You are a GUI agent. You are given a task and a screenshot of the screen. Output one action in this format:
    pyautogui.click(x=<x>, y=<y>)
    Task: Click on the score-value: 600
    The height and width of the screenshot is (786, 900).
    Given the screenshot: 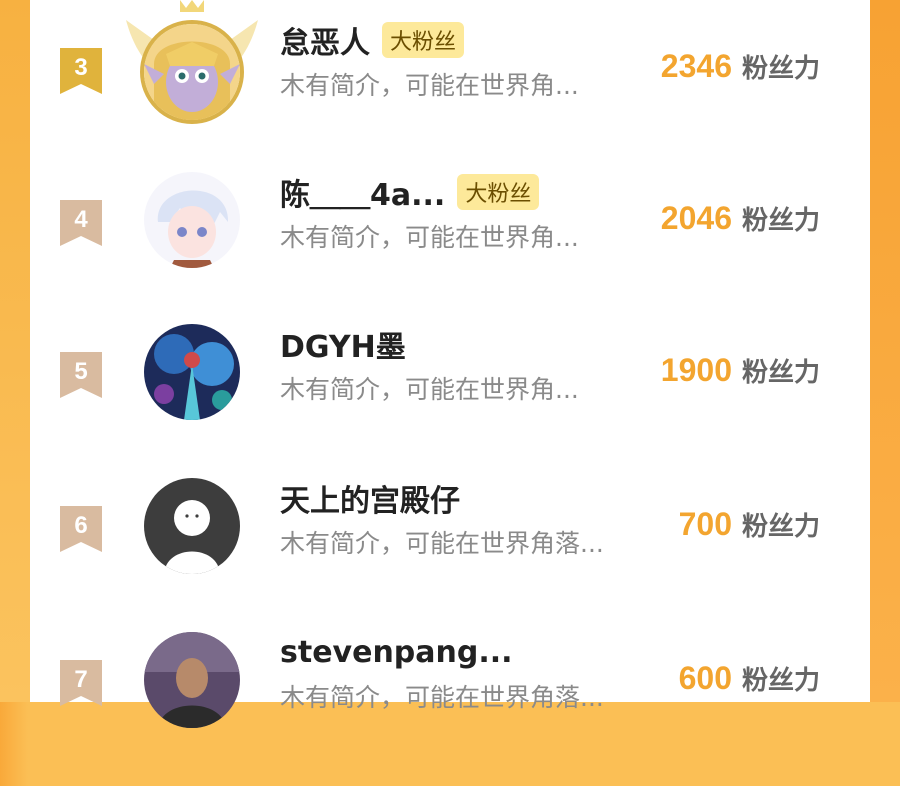 What is the action you would take?
    pyautogui.click(x=705, y=678)
    